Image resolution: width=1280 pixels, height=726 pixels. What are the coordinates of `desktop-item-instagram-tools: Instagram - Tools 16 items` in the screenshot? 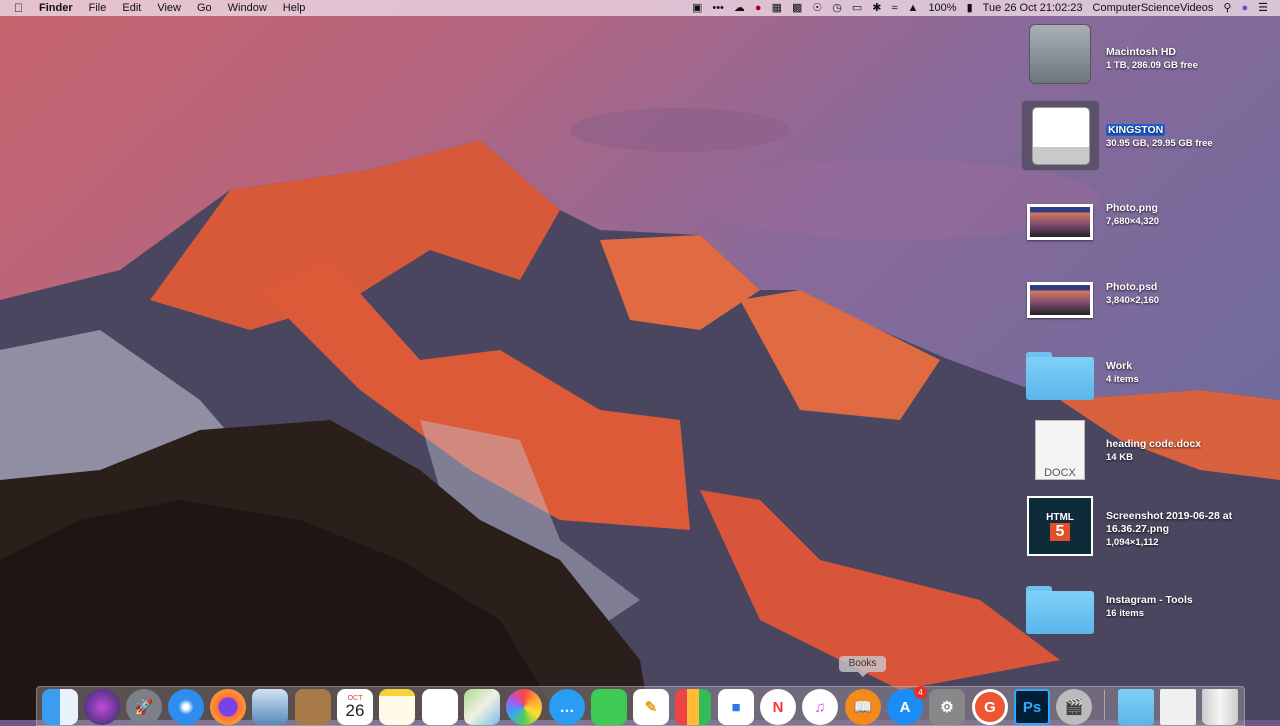 It's located at (1109, 610).